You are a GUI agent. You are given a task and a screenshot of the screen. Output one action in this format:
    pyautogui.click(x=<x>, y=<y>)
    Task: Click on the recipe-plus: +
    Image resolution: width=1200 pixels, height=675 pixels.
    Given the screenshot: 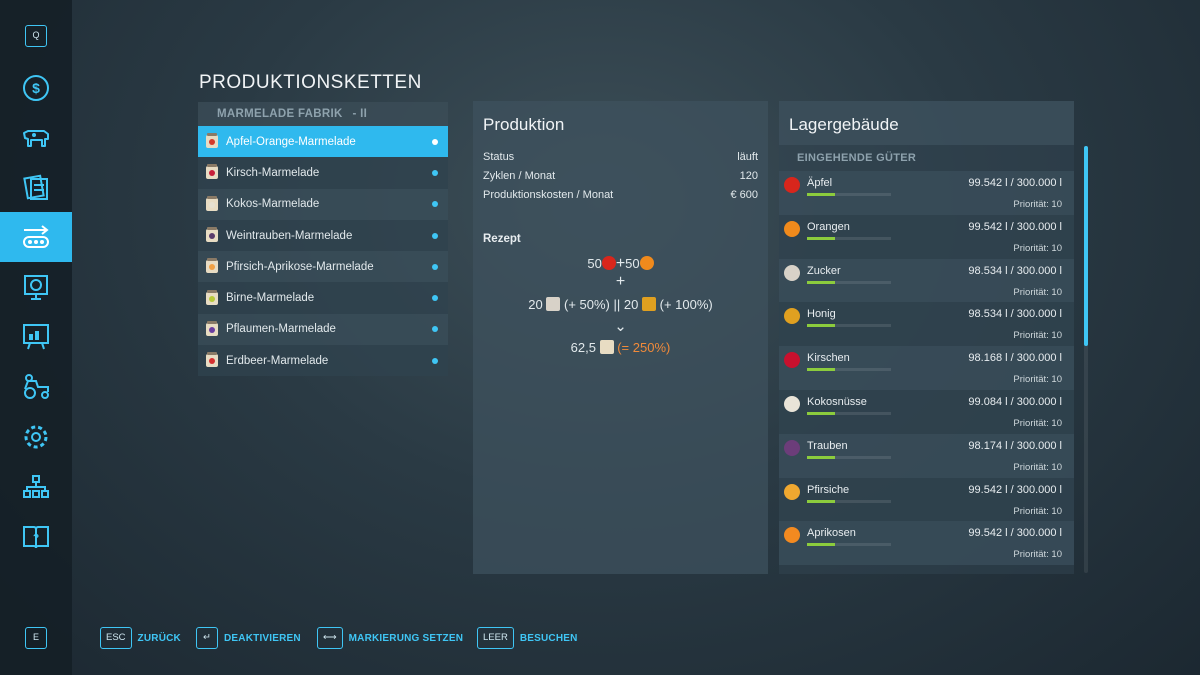 What is the action you would take?
    pyautogui.click(x=620, y=281)
    